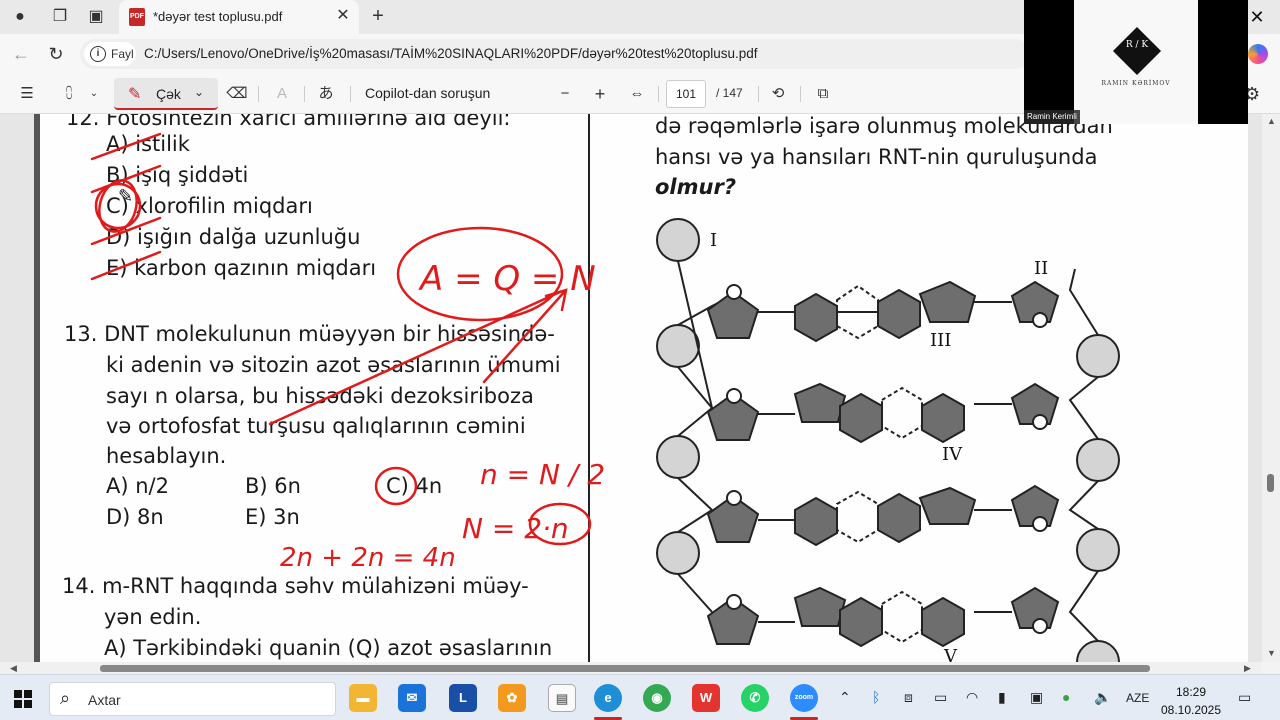 The width and height of the screenshot is (1280, 720). Describe the element at coordinates (94, 94) in the screenshot. I see `highlight-chevron-icon: ⌄` at that location.